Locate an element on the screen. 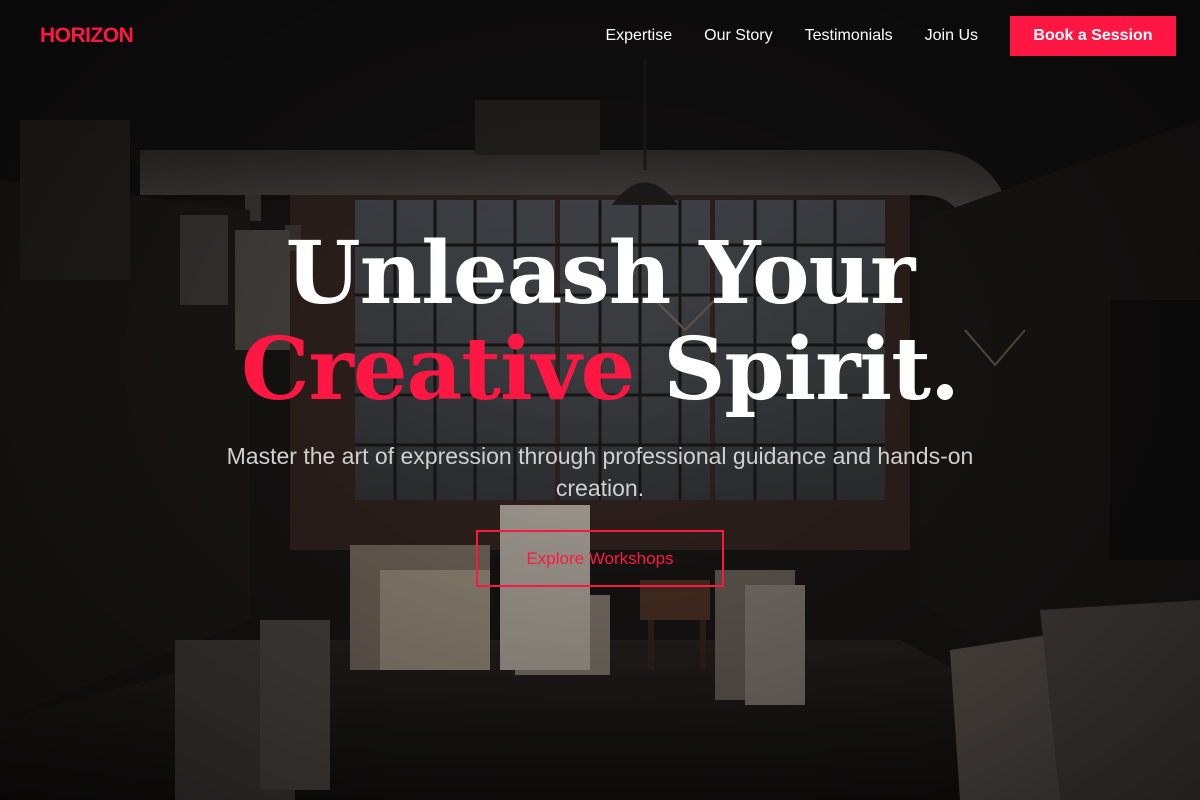 The width and height of the screenshot is (1200, 800). headline-rest: Spirit. is located at coordinates (811, 369).